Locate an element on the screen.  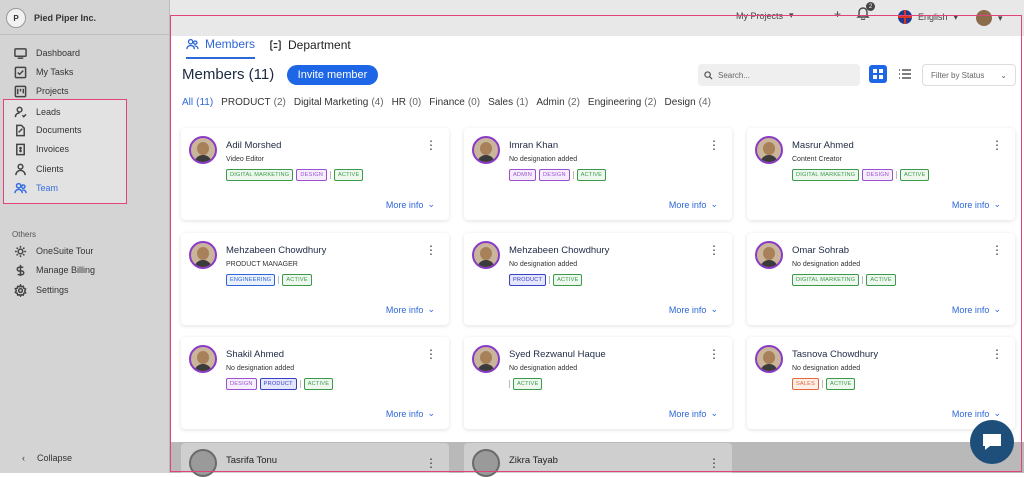
collapse-button: ‹ Collapse is located at coordinates (47, 458).